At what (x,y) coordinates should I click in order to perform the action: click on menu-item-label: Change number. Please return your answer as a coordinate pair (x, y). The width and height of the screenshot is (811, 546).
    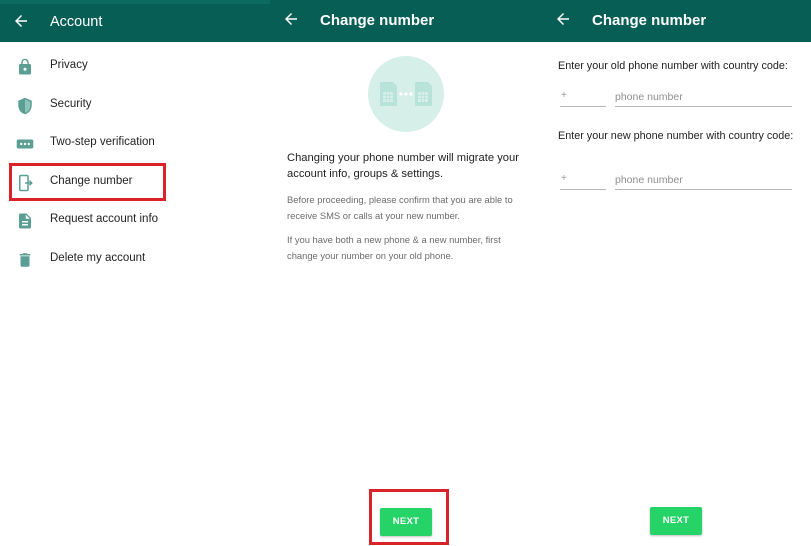
    Looking at the image, I should click on (91, 181).